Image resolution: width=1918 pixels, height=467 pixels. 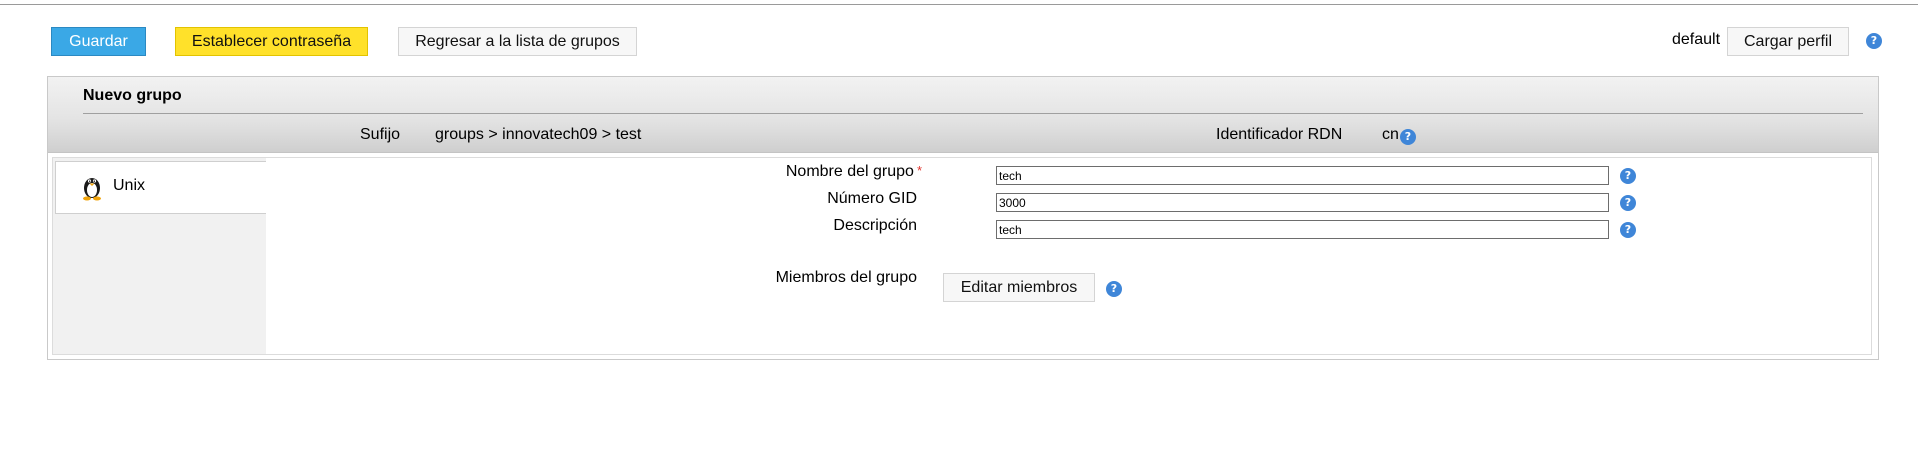 What do you see at coordinates (919, 170) in the screenshot?
I see `required-mark: *` at bounding box center [919, 170].